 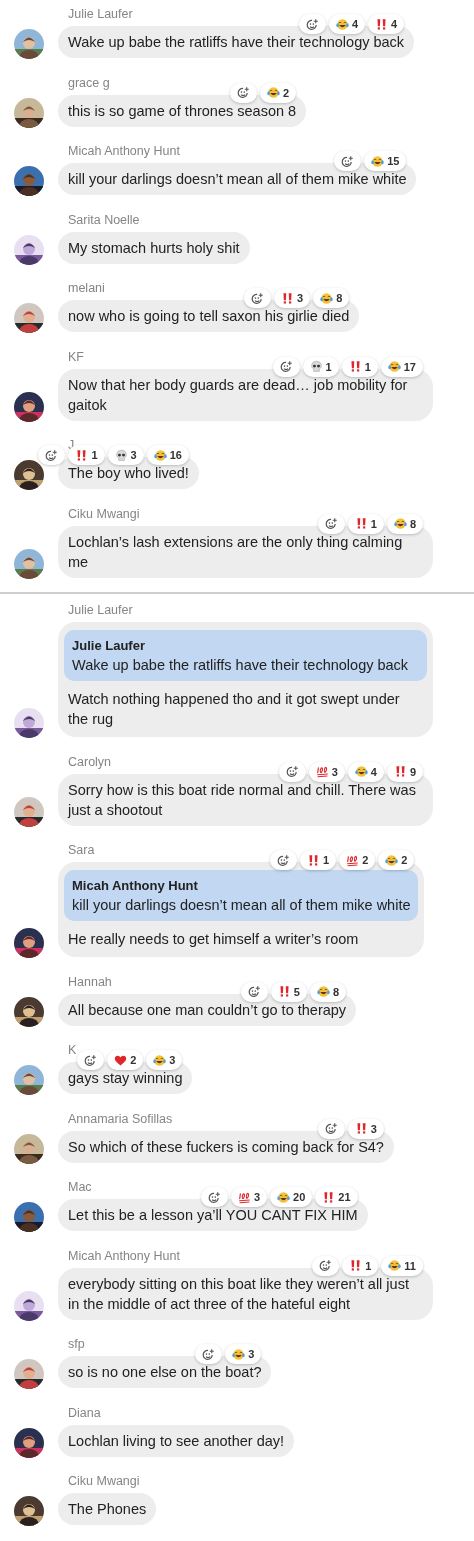 I want to click on reaction-button: 17, so click(x=401, y=366).